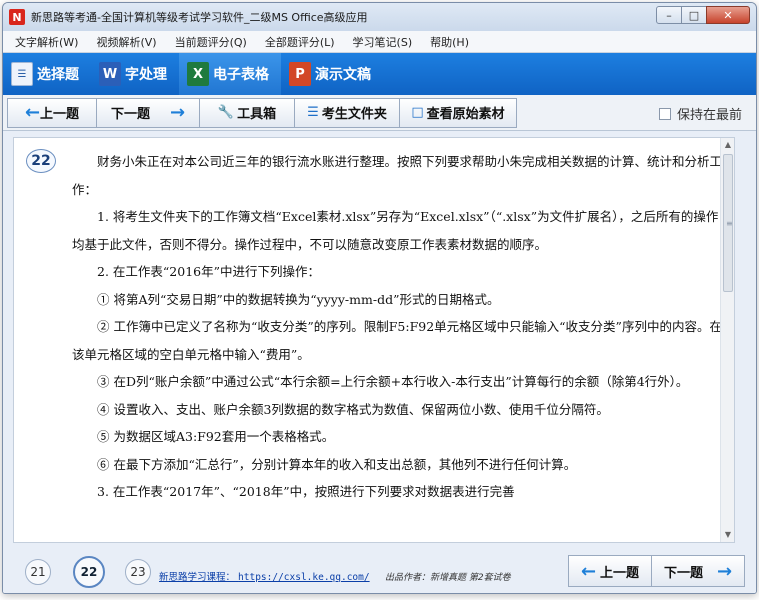  I want to click on tab-presentation-label: 演示文稿, so click(343, 75).